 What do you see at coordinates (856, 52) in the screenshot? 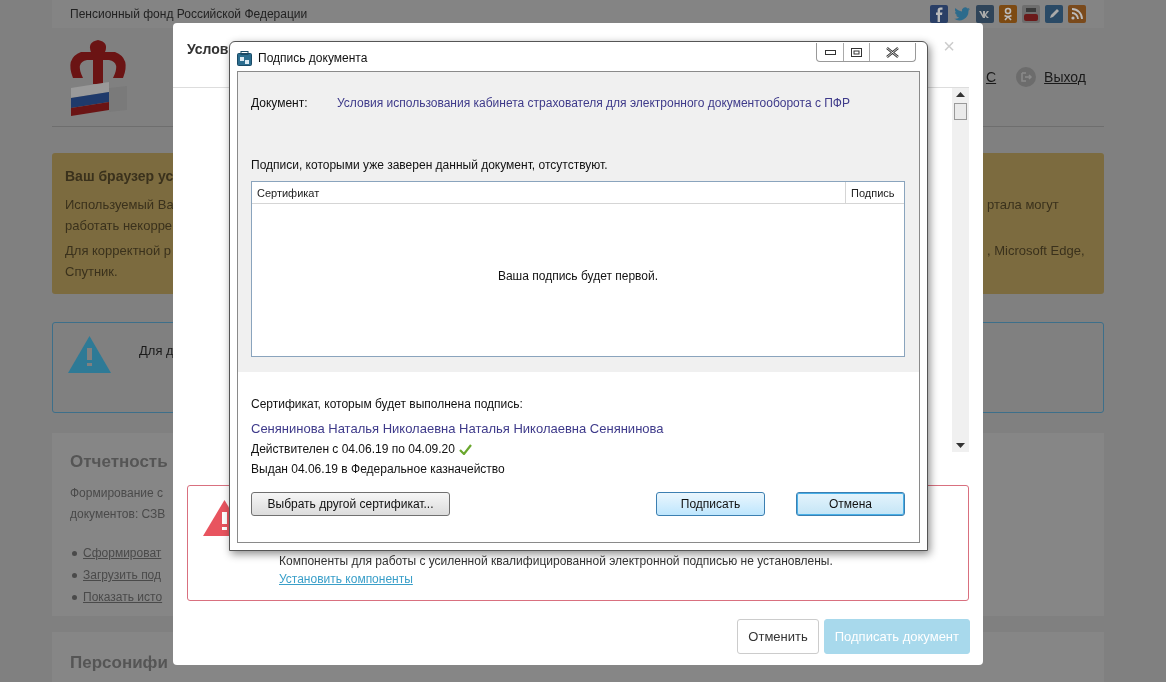
I see `maximize-icon` at bounding box center [856, 52].